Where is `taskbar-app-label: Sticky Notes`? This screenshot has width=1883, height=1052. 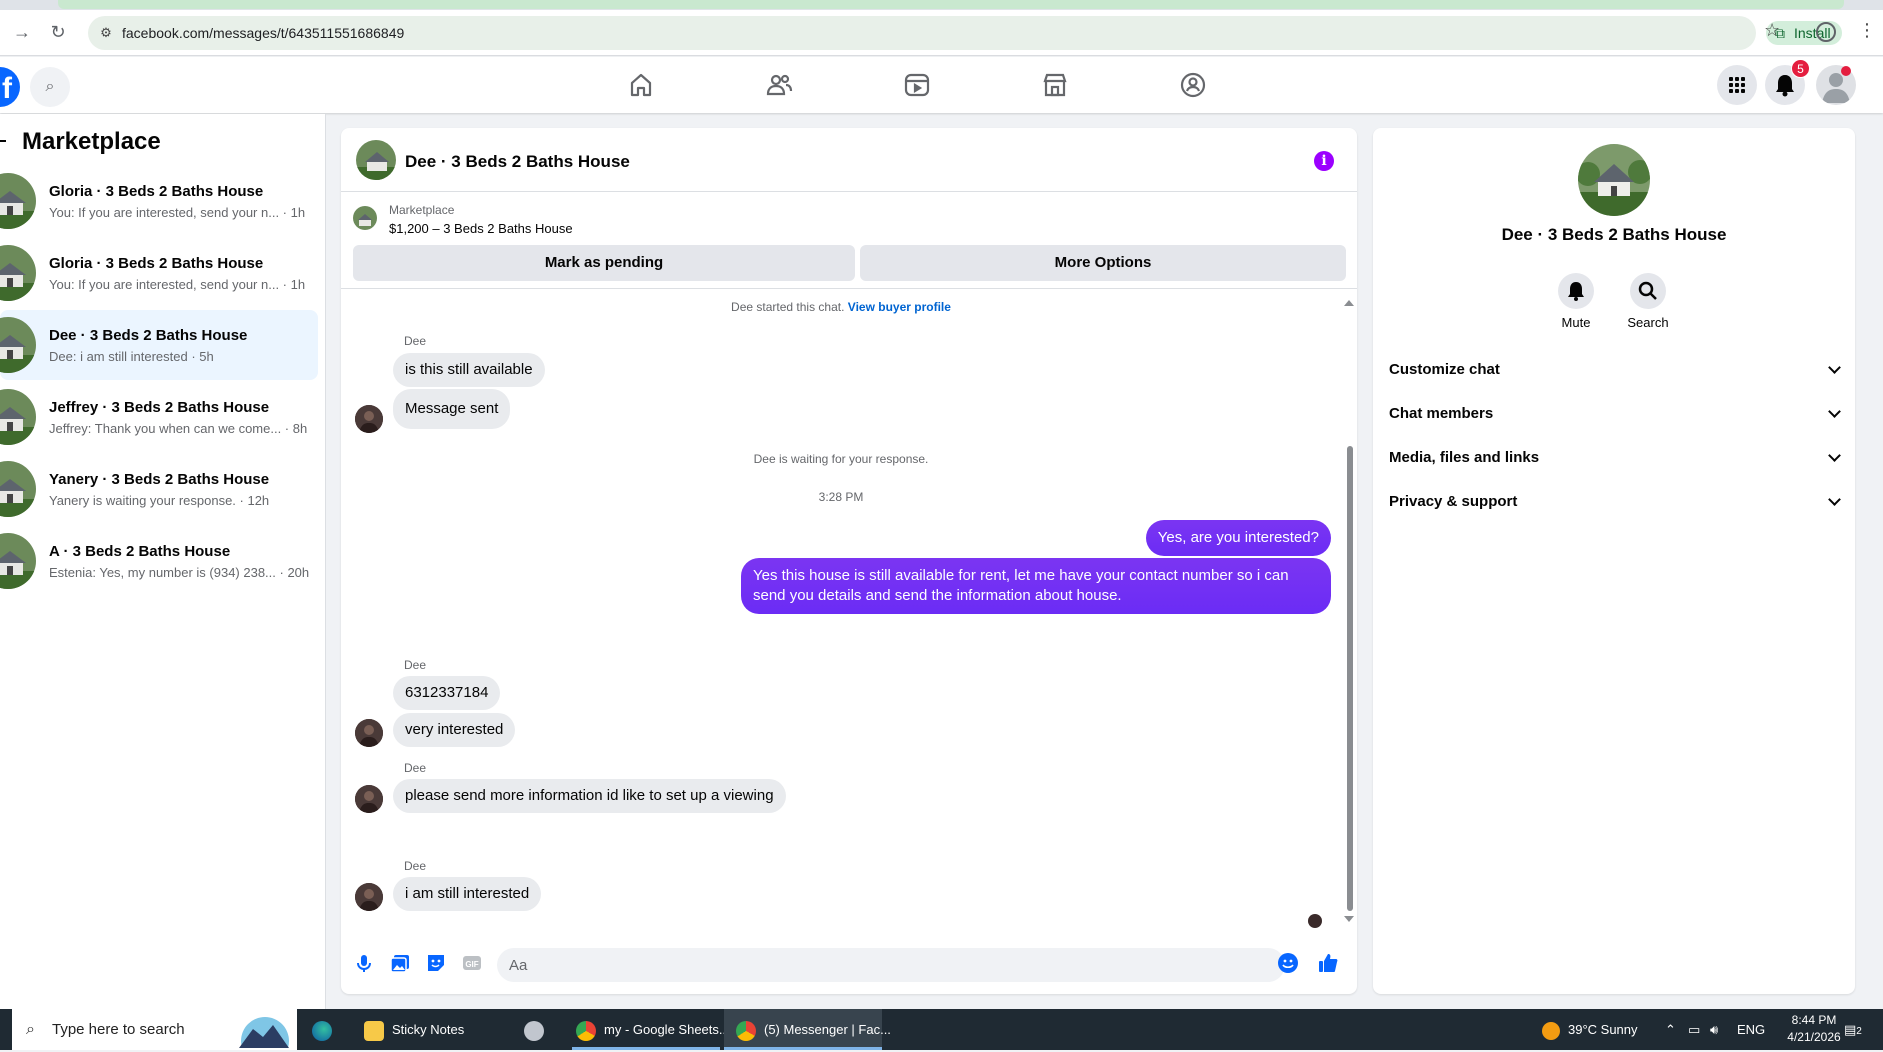 taskbar-app-label: Sticky Notes is located at coordinates (428, 1029).